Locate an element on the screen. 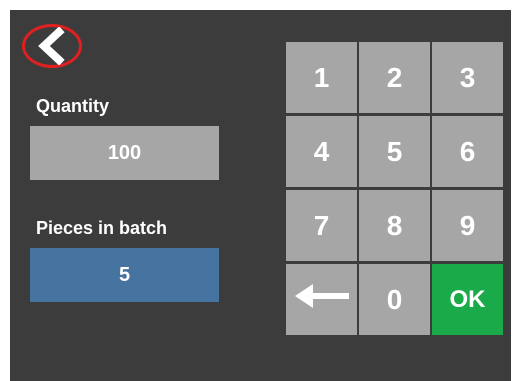  key-5: 5 is located at coordinates (394, 151).